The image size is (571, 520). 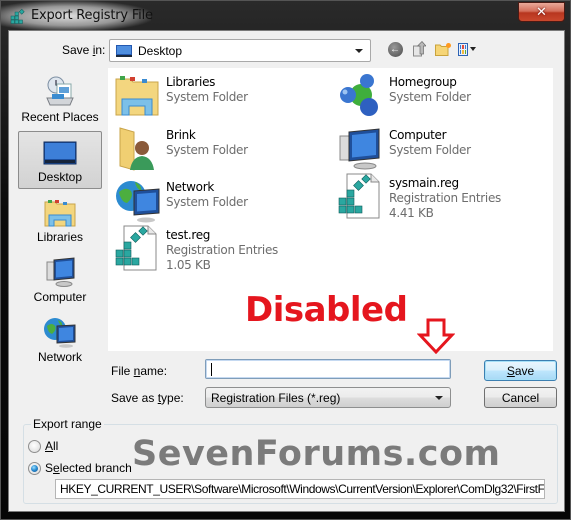 What do you see at coordinates (423, 82) in the screenshot?
I see `file-name: Homegroup` at bounding box center [423, 82].